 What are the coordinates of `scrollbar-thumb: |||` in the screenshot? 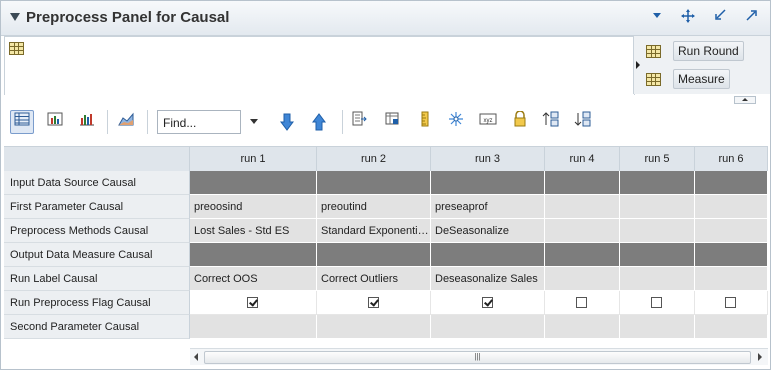 It's located at (477, 357).